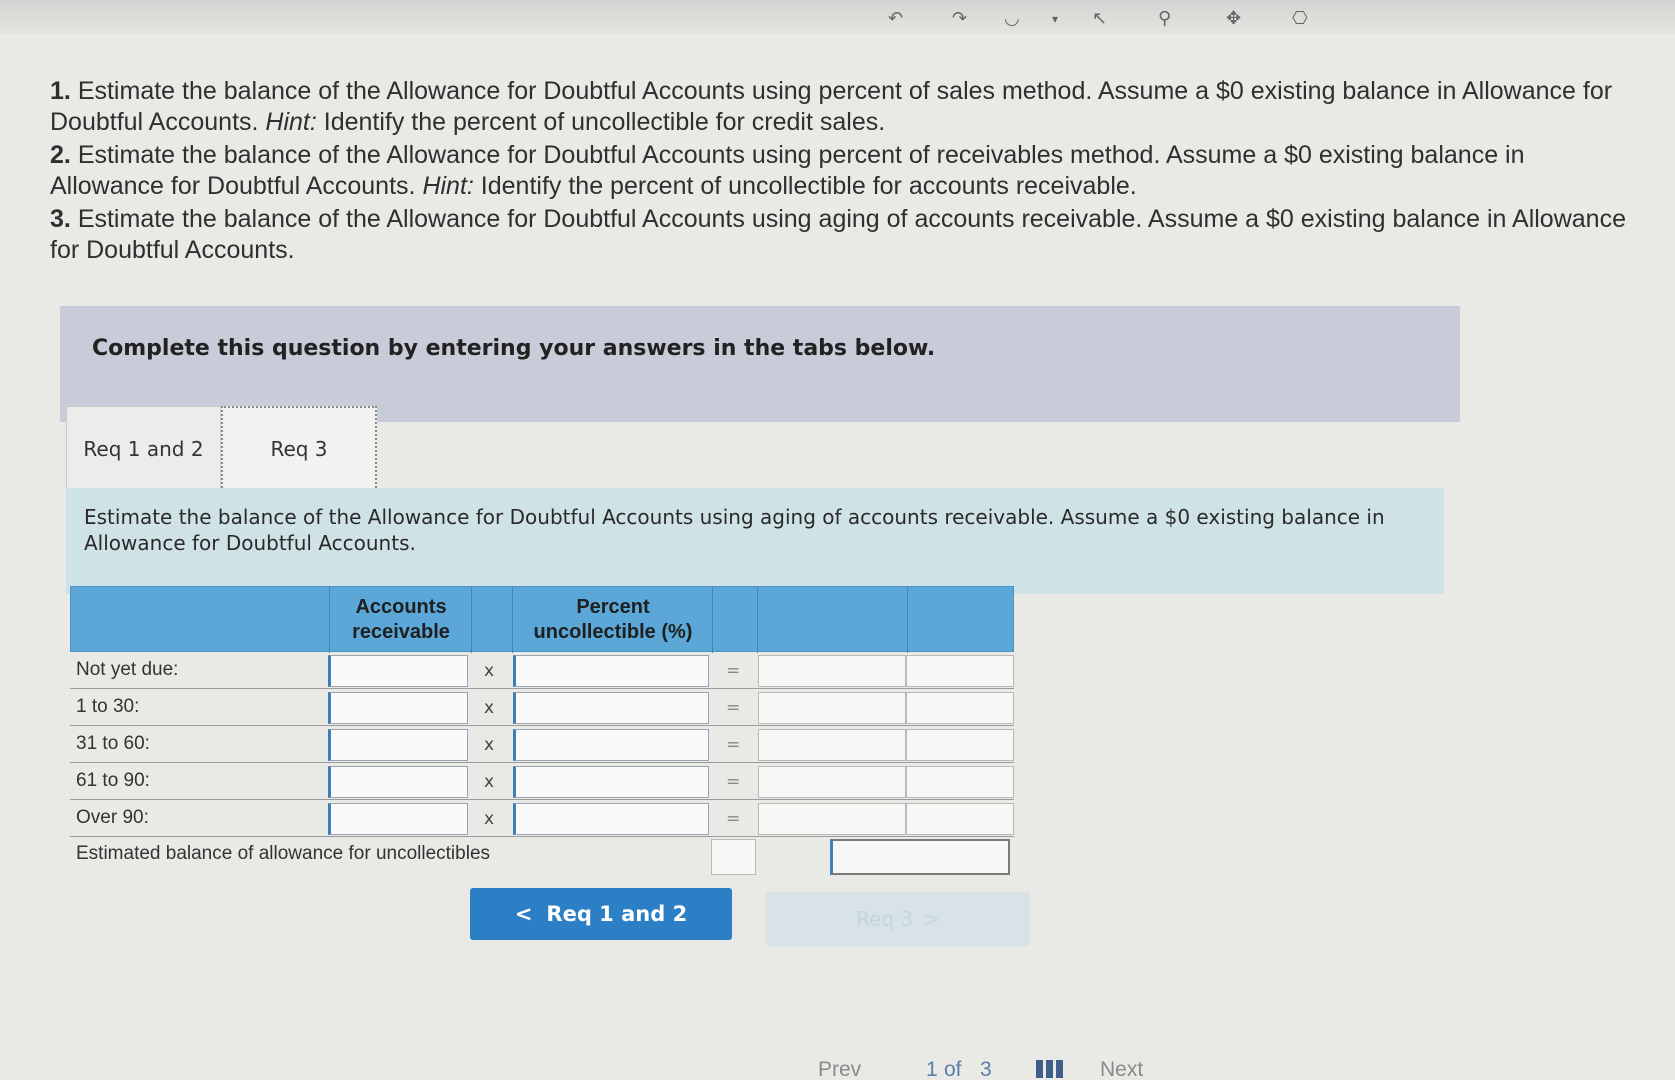 This screenshot has width=1675, height=1080. I want to click on tab-label: Req 1 and 2, so click(143, 449).